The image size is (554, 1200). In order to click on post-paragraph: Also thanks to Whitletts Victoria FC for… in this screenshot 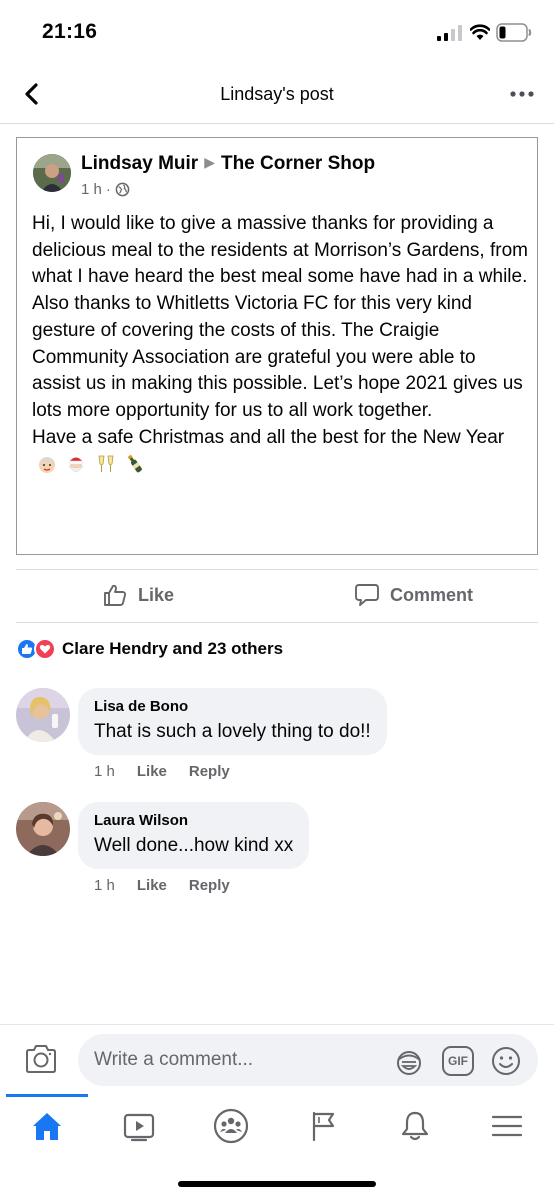, I will do `click(277, 357)`.